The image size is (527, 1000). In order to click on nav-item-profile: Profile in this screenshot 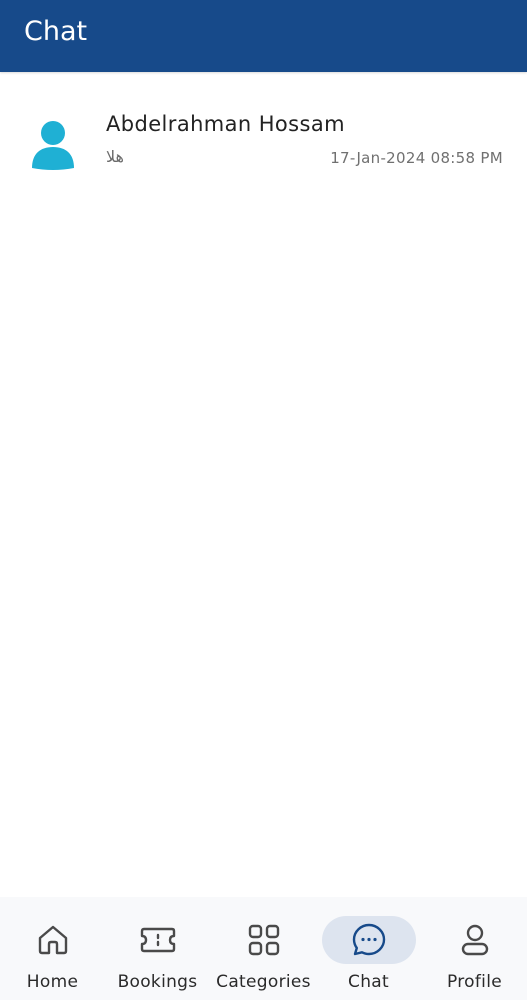, I will do `click(474, 948)`.